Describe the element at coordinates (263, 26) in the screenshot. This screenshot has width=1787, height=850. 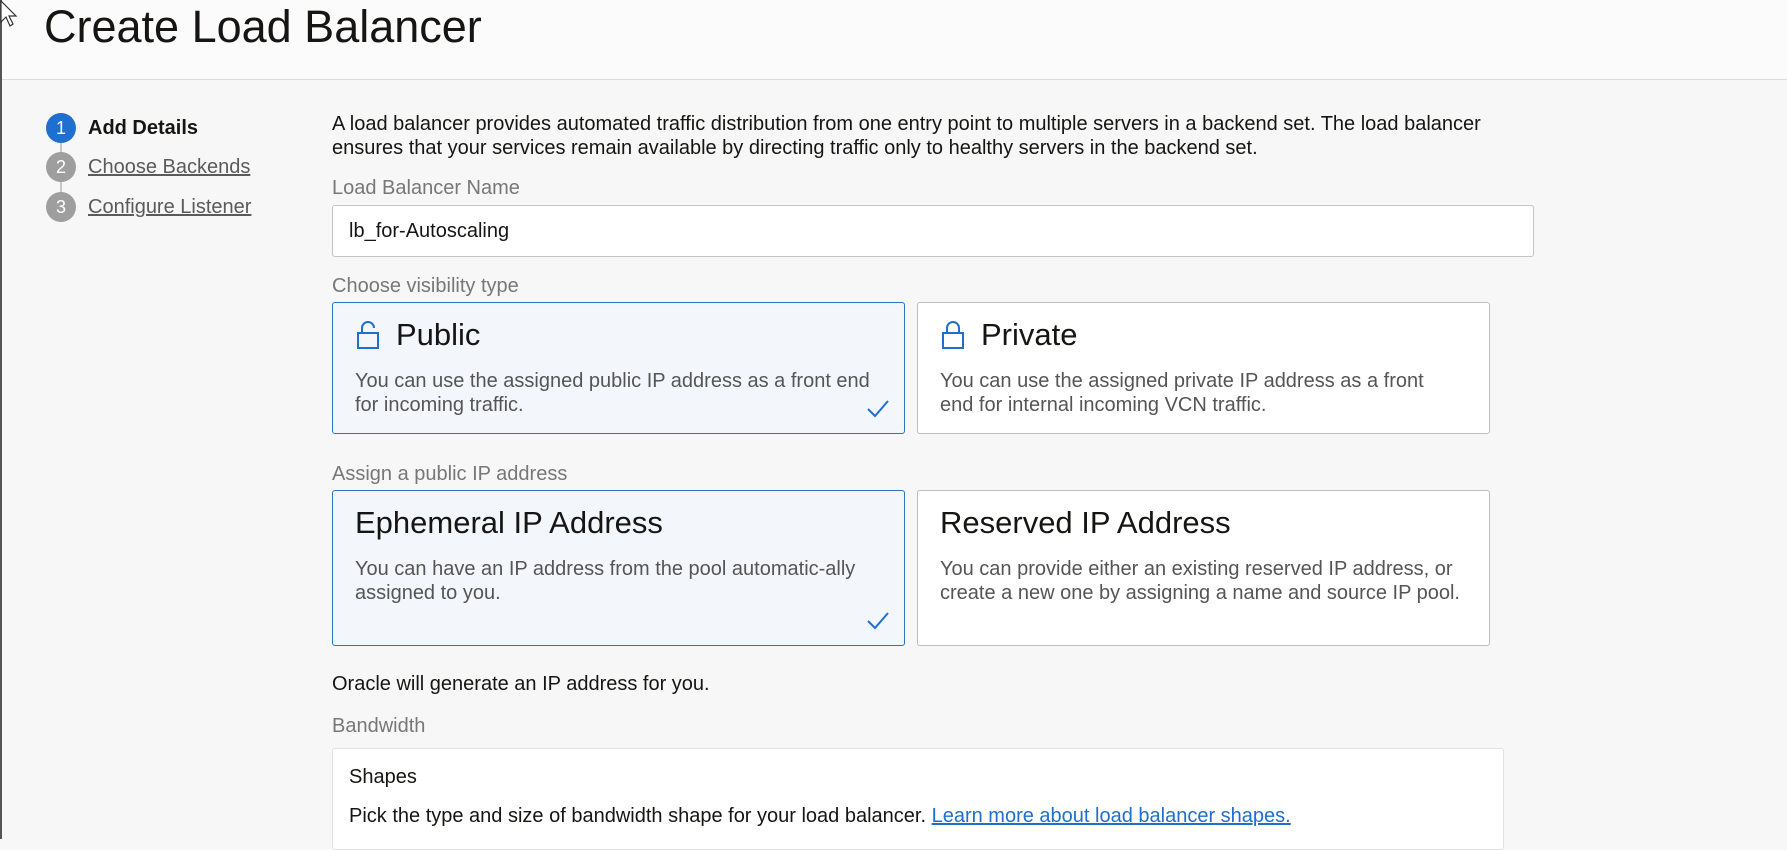
I see `page-title: Create Load Balancer` at that location.